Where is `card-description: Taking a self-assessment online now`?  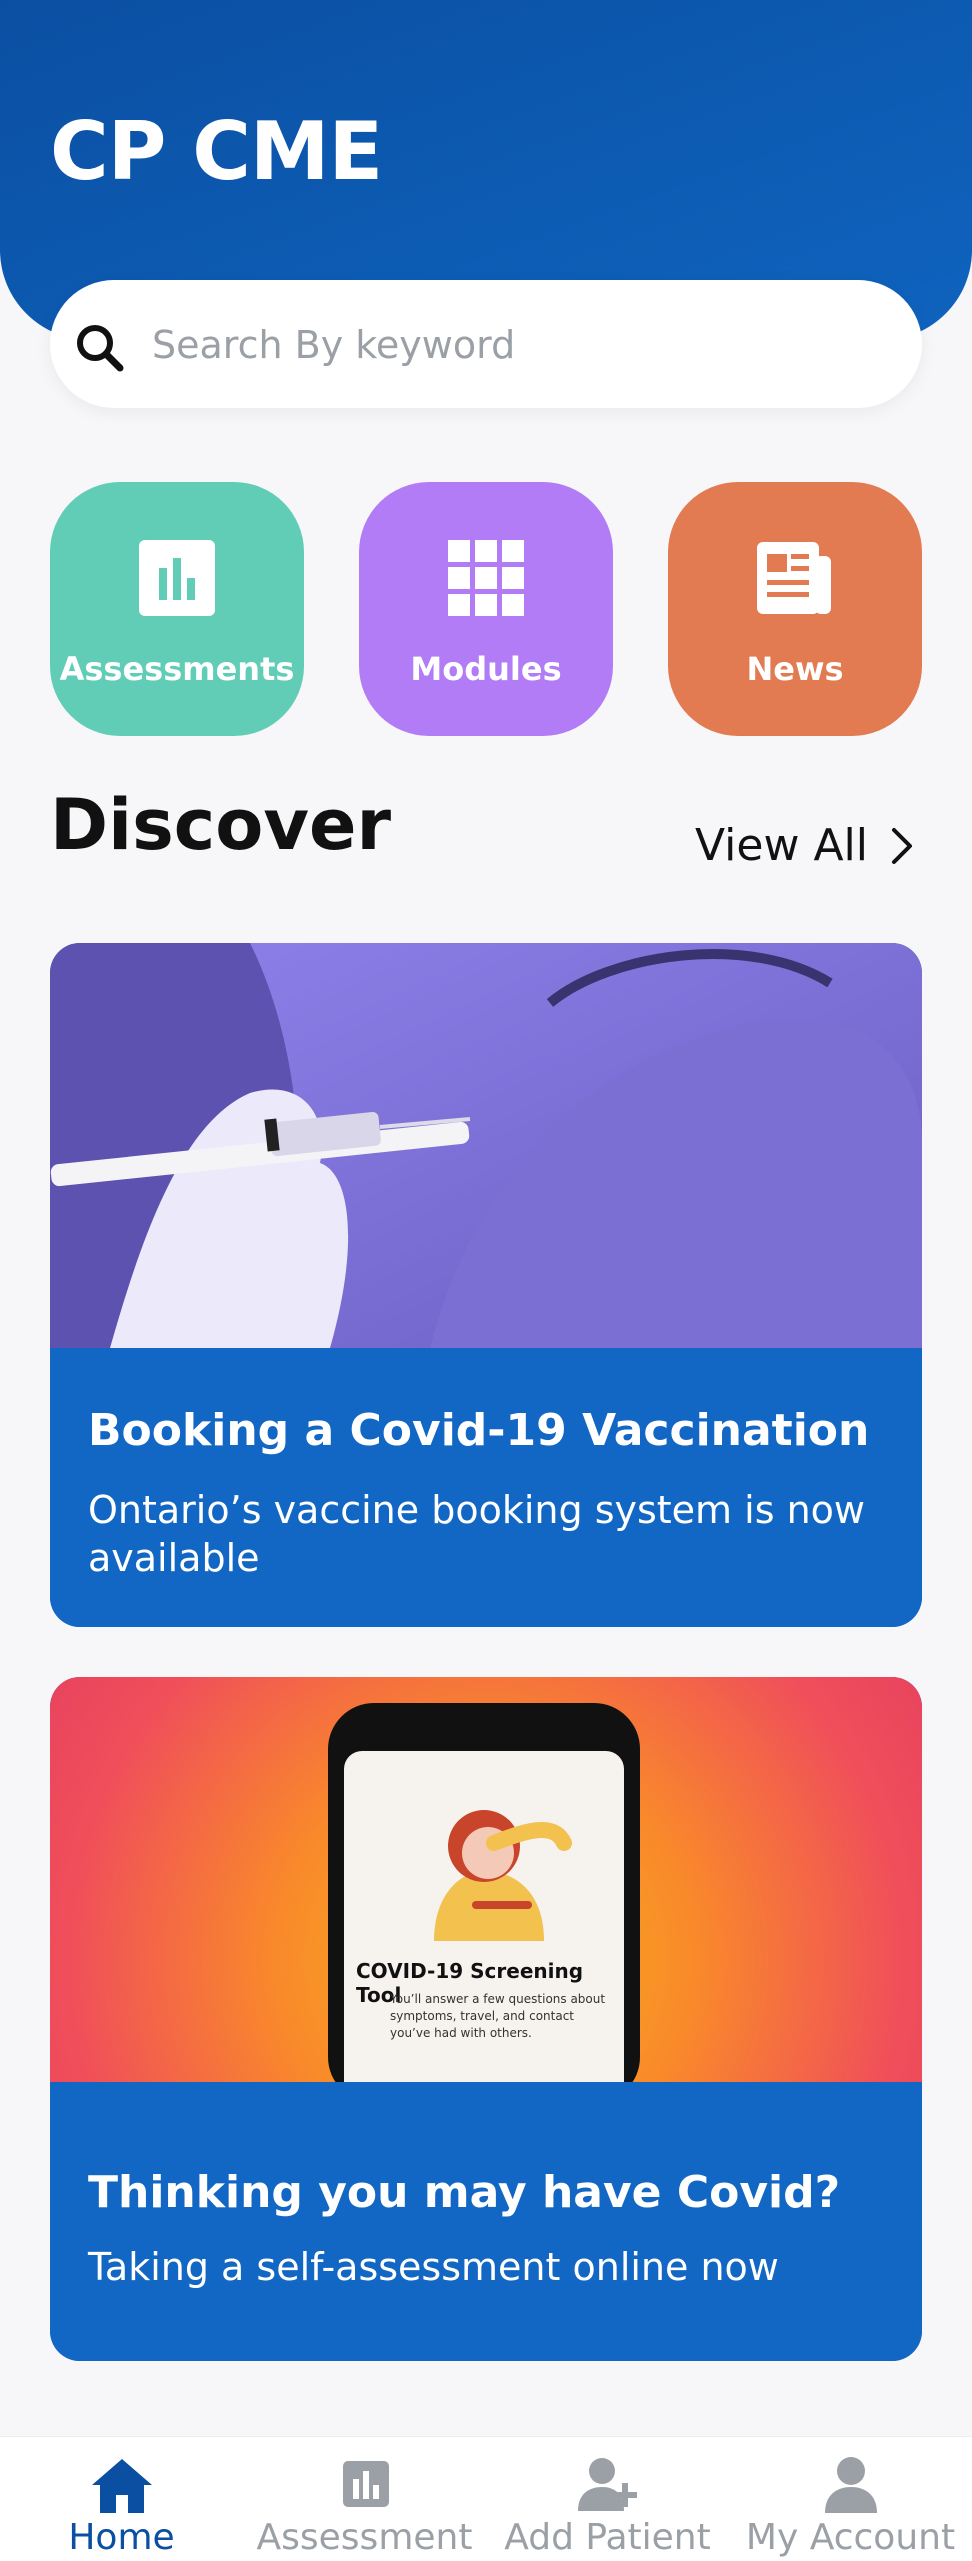
card-description: Taking a self-assessment online now is located at coordinates (433, 2267).